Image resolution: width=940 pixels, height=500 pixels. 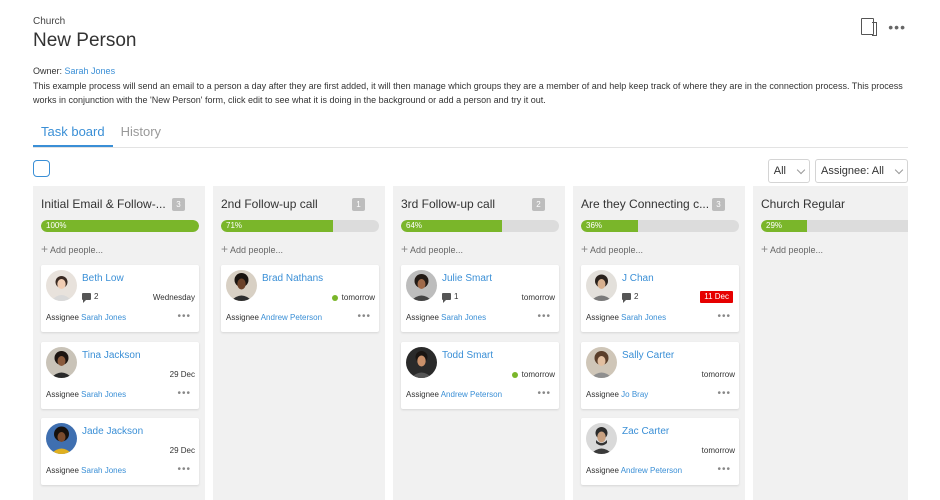 What do you see at coordinates (41, 168) in the screenshot?
I see `select-all-checkbox` at bounding box center [41, 168].